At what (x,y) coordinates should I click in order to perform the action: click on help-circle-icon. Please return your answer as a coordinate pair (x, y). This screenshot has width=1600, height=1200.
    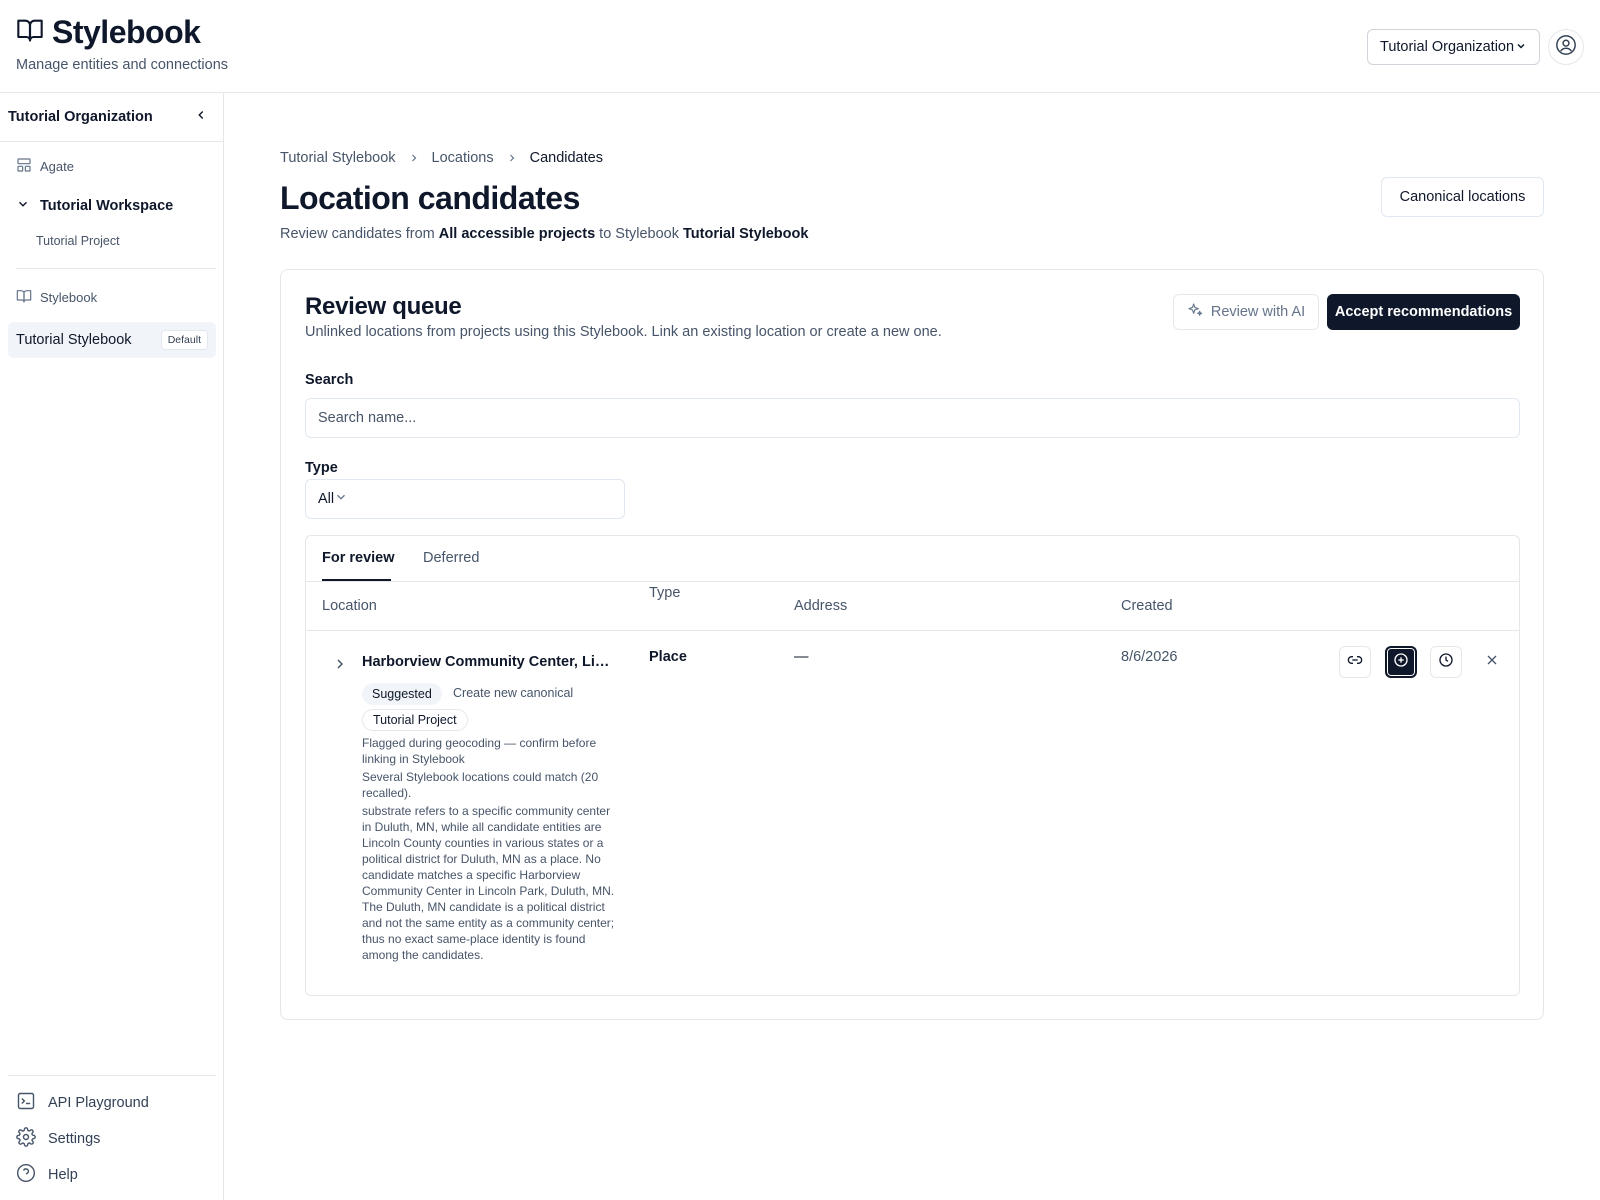
    Looking at the image, I should click on (32, 1175).